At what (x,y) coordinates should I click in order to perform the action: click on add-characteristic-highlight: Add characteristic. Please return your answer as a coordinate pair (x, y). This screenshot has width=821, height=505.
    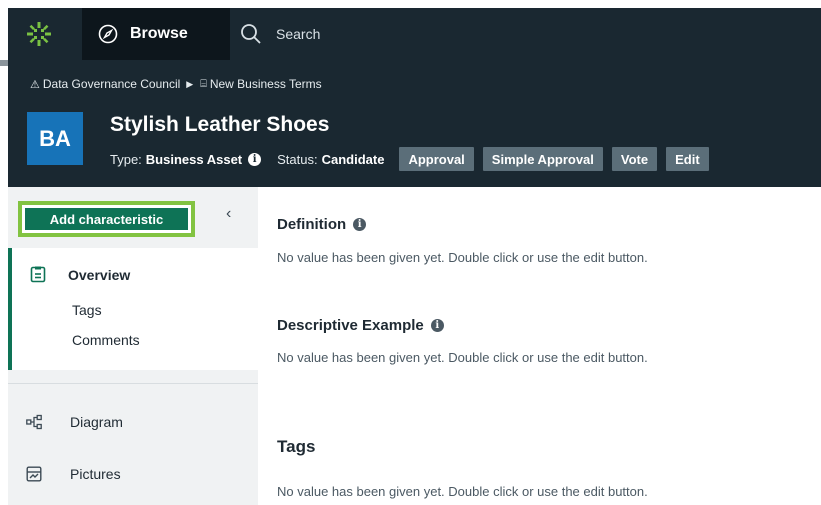
    Looking at the image, I should click on (106, 219).